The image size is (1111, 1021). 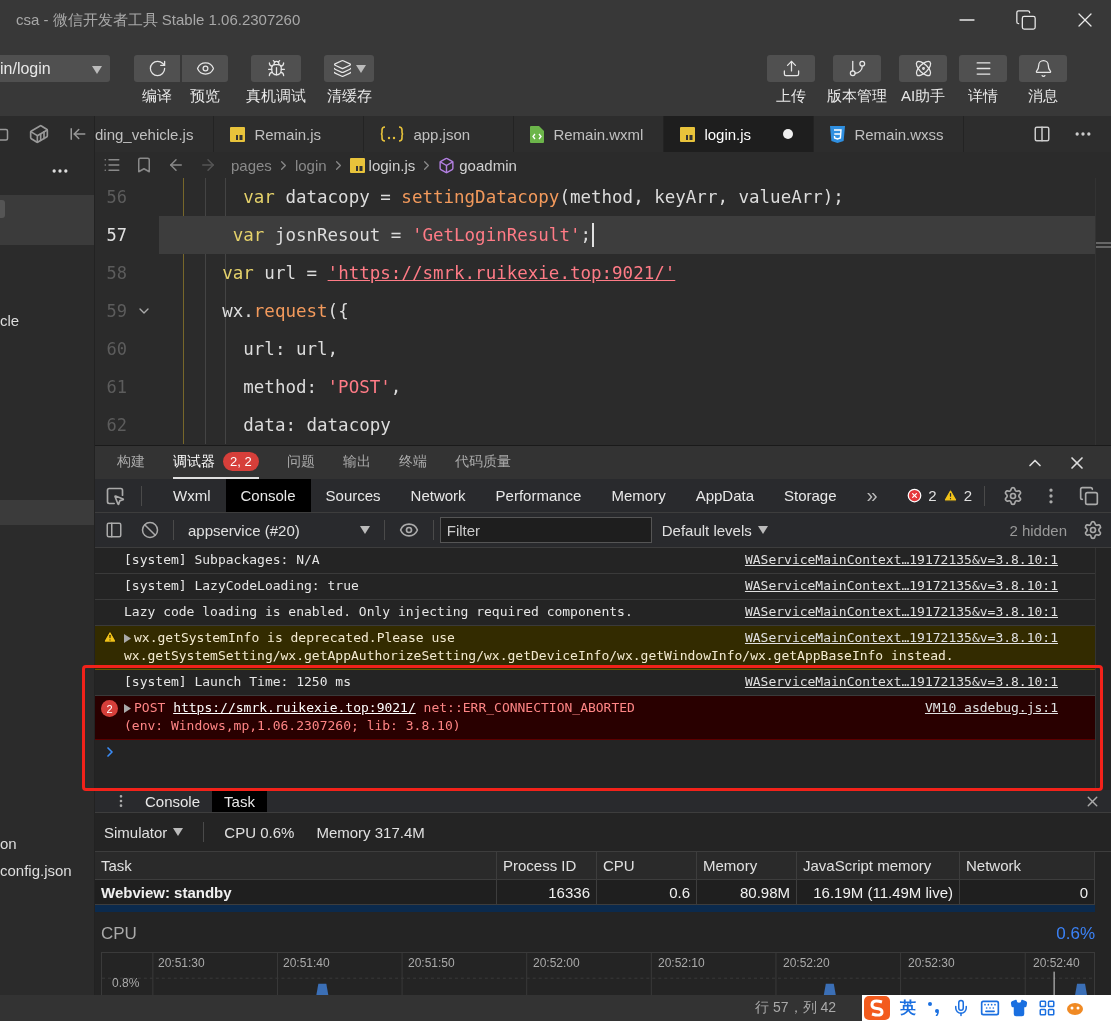 What do you see at coordinates (109, 708) in the screenshot?
I see `error-count-badge: 2` at bounding box center [109, 708].